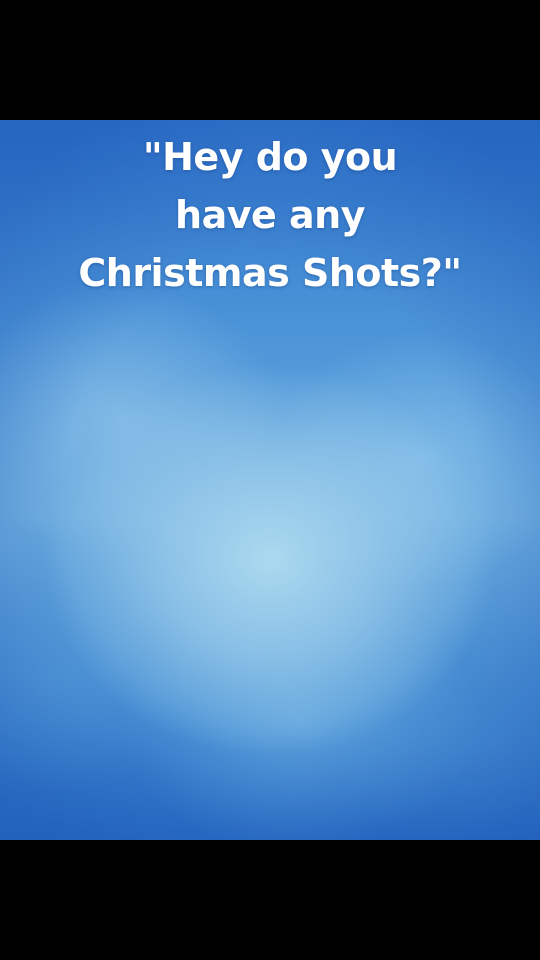 This screenshot has width=540, height=960. What do you see at coordinates (270, 900) in the screenshot?
I see `letterbox-bottom` at bounding box center [270, 900].